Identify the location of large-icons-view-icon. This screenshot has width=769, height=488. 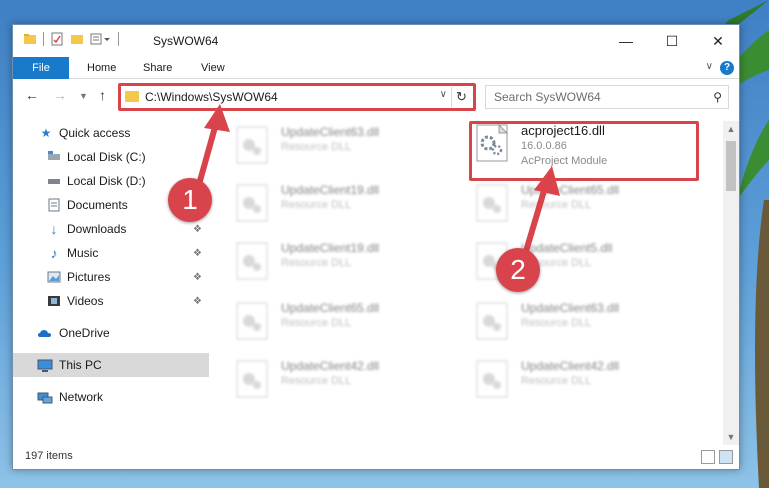
(726, 457).